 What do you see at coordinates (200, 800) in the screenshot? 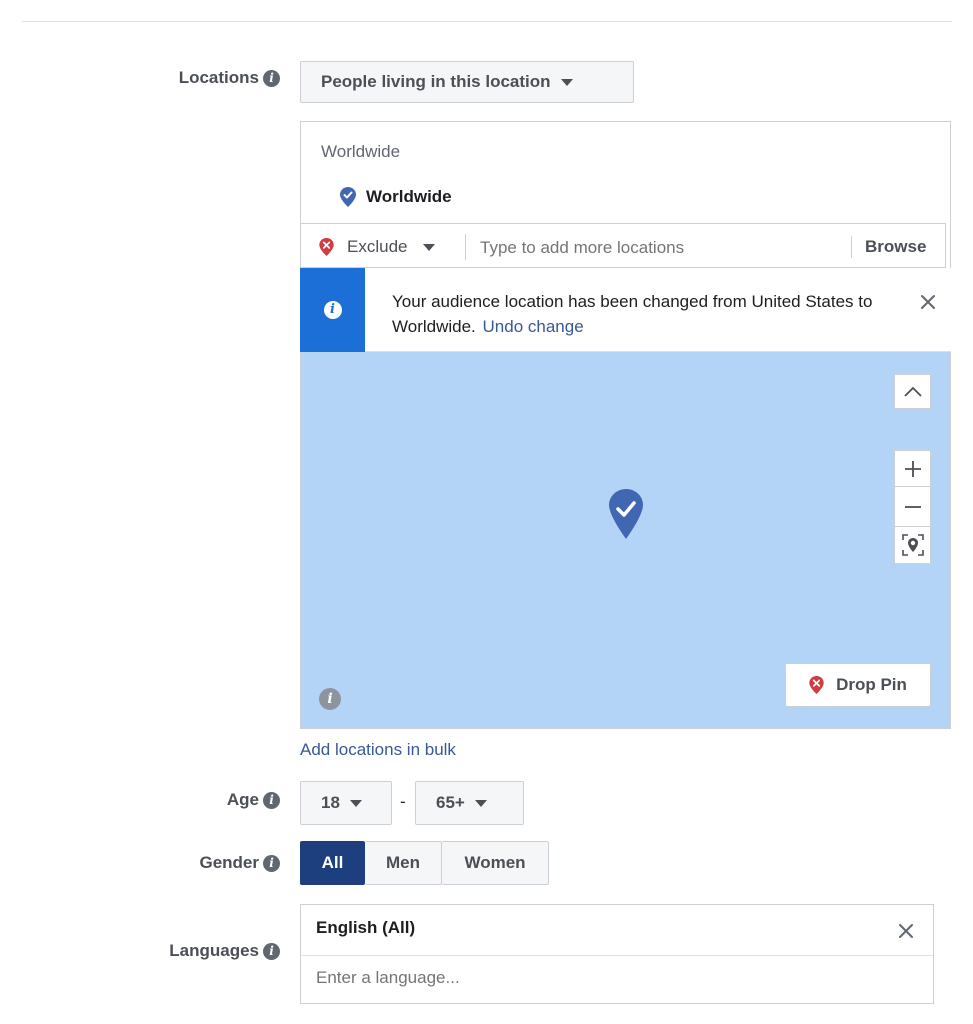
I see `age-label-row: Age i` at bounding box center [200, 800].